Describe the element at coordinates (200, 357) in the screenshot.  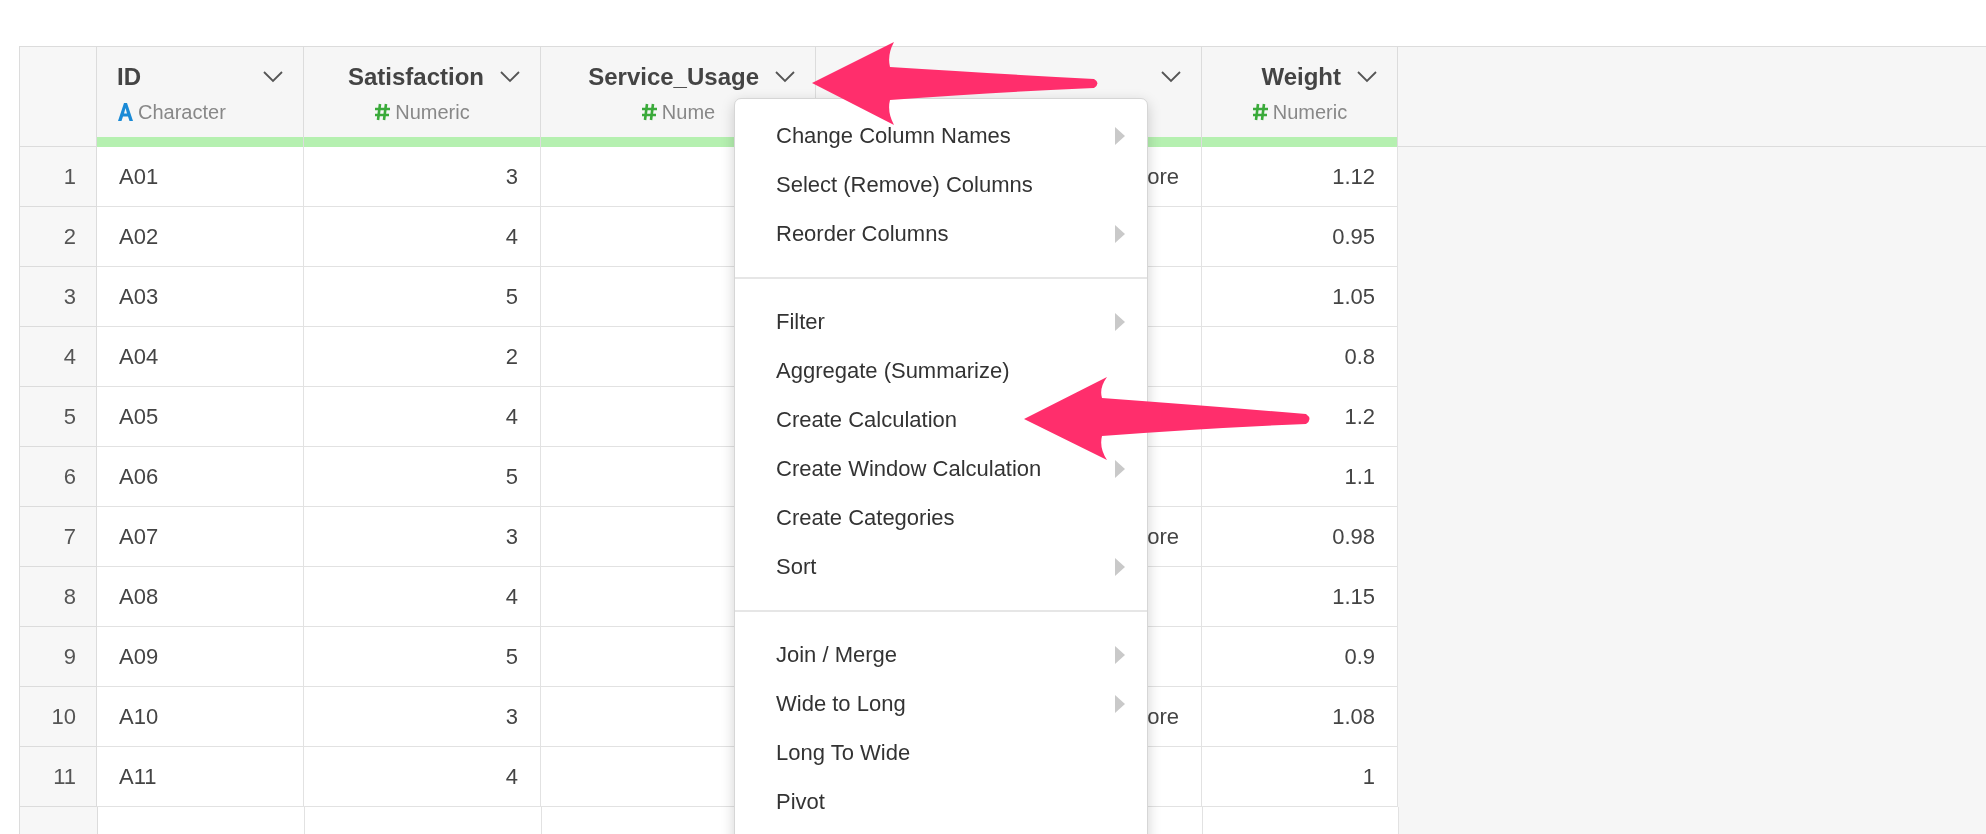
I see `table-cell: A04` at that location.